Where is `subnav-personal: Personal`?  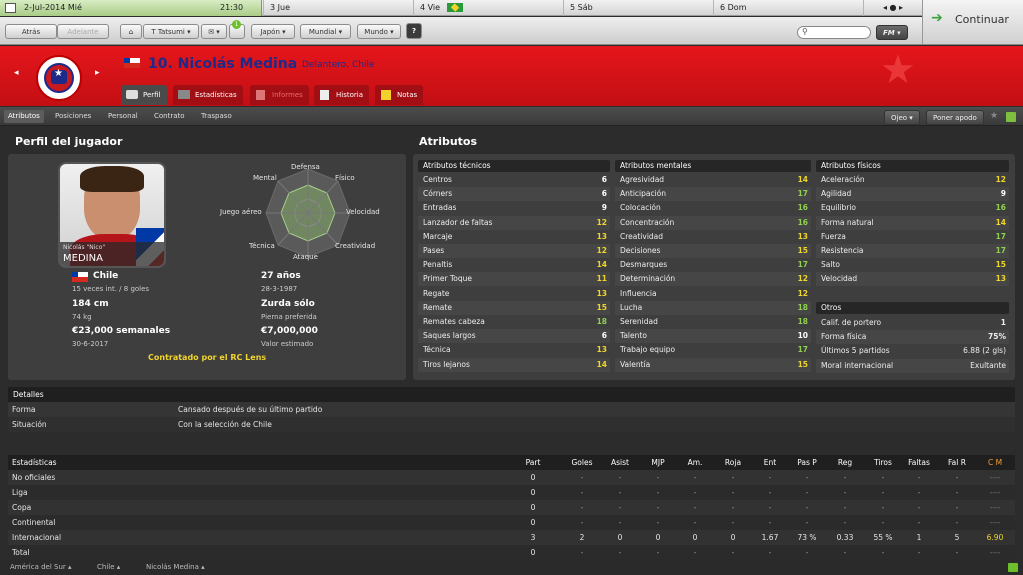 subnav-personal: Personal is located at coordinates (123, 116).